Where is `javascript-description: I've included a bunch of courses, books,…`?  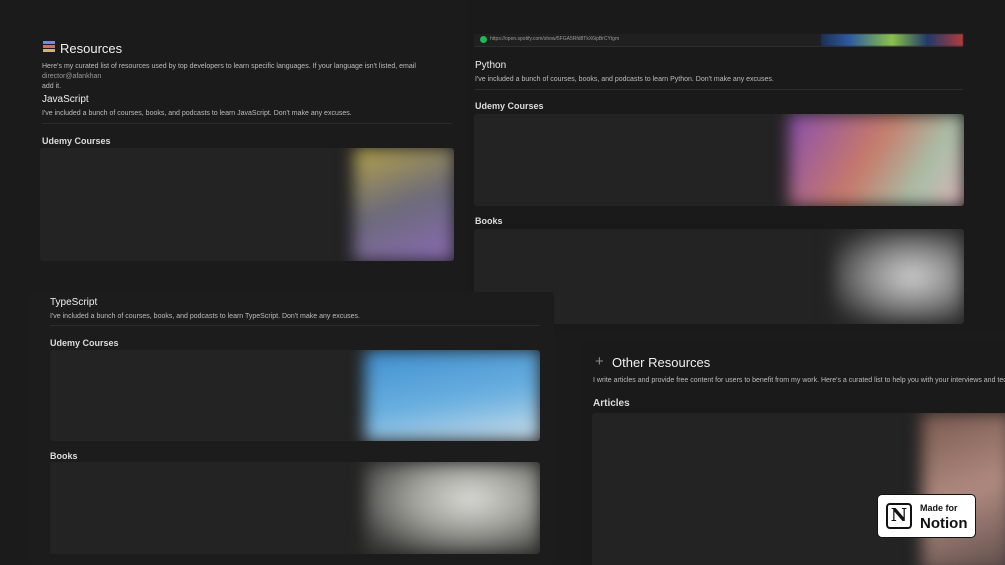 javascript-description: I've included a bunch of courses, books,… is located at coordinates (197, 113).